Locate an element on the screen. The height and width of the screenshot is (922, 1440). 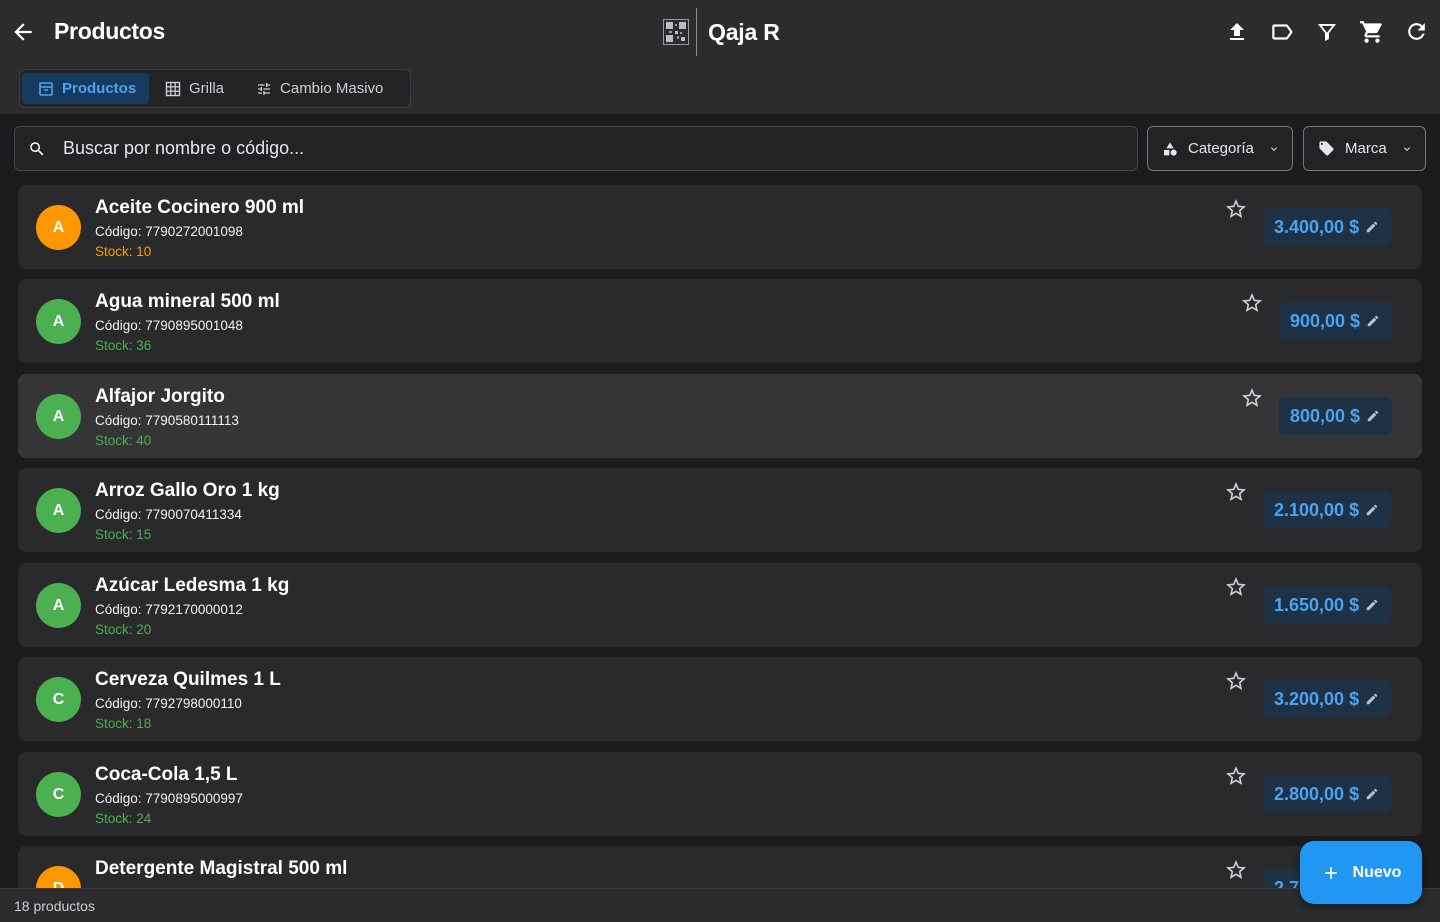
price-value: 900,00 $ is located at coordinates (1325, 320).